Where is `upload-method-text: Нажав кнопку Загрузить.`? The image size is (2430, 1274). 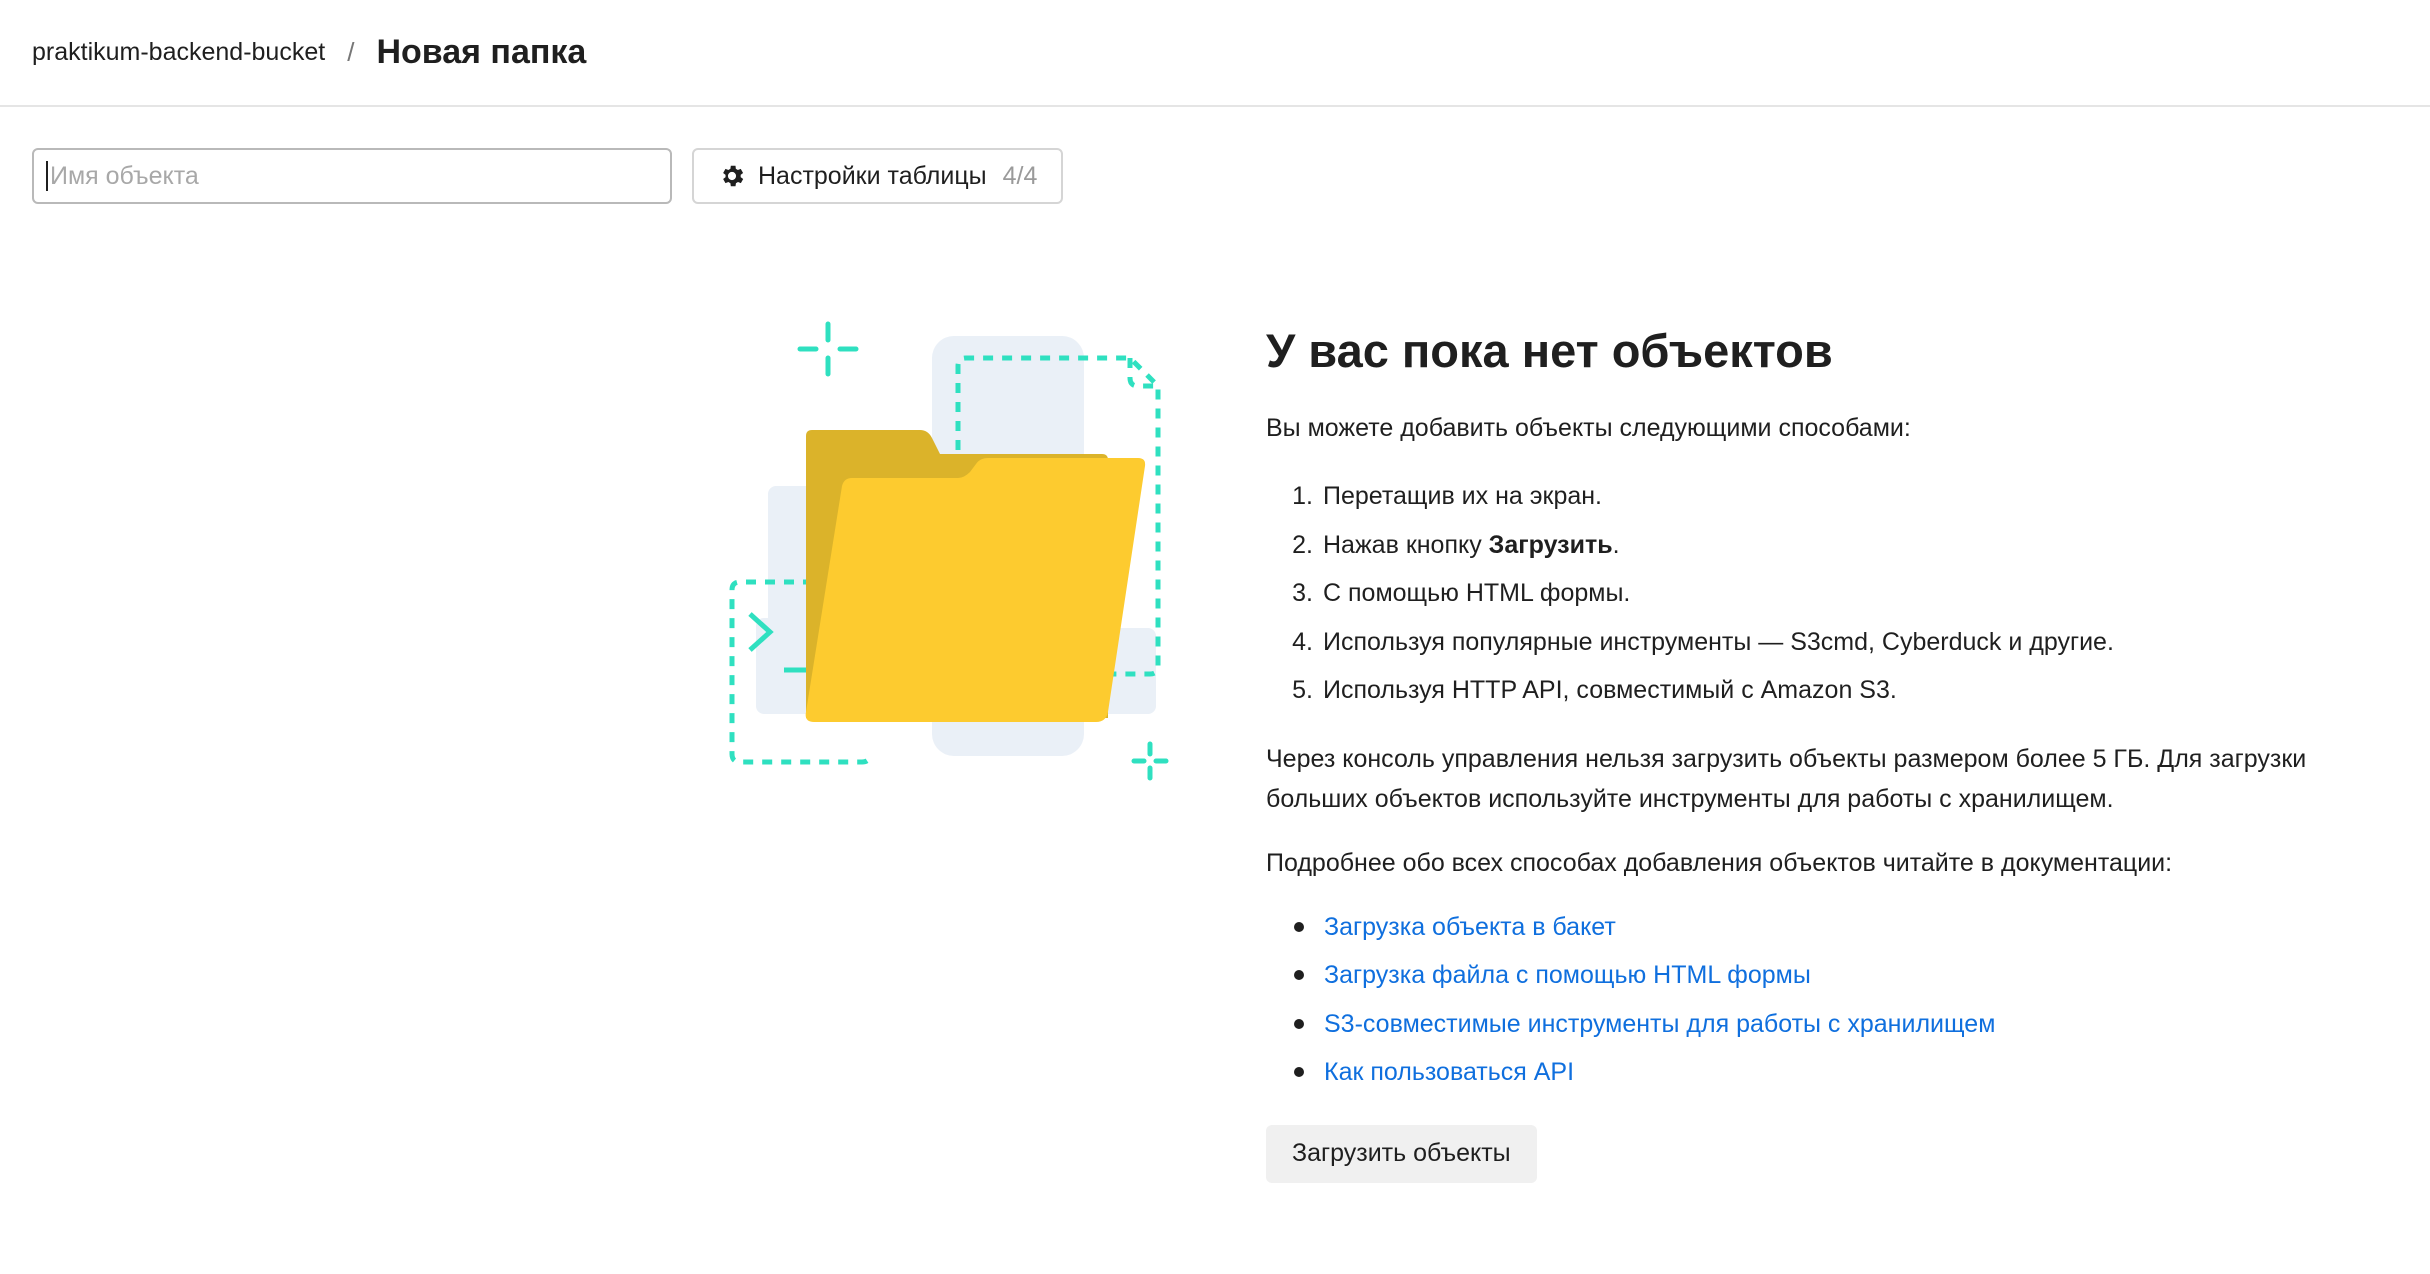
upload-method-text: Нажав кнопку Загрузить. is located at coordinates (1471, 544).